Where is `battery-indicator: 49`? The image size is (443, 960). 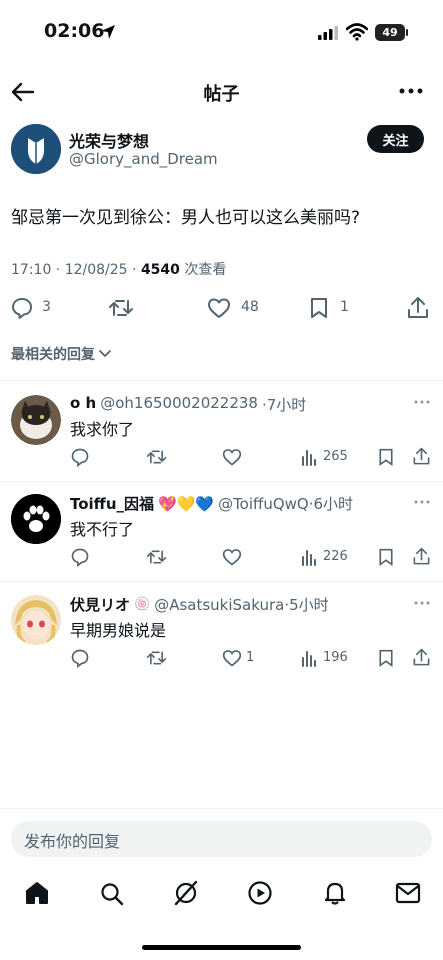
battery-indicator: 49 is located at coordinates (390, 32).